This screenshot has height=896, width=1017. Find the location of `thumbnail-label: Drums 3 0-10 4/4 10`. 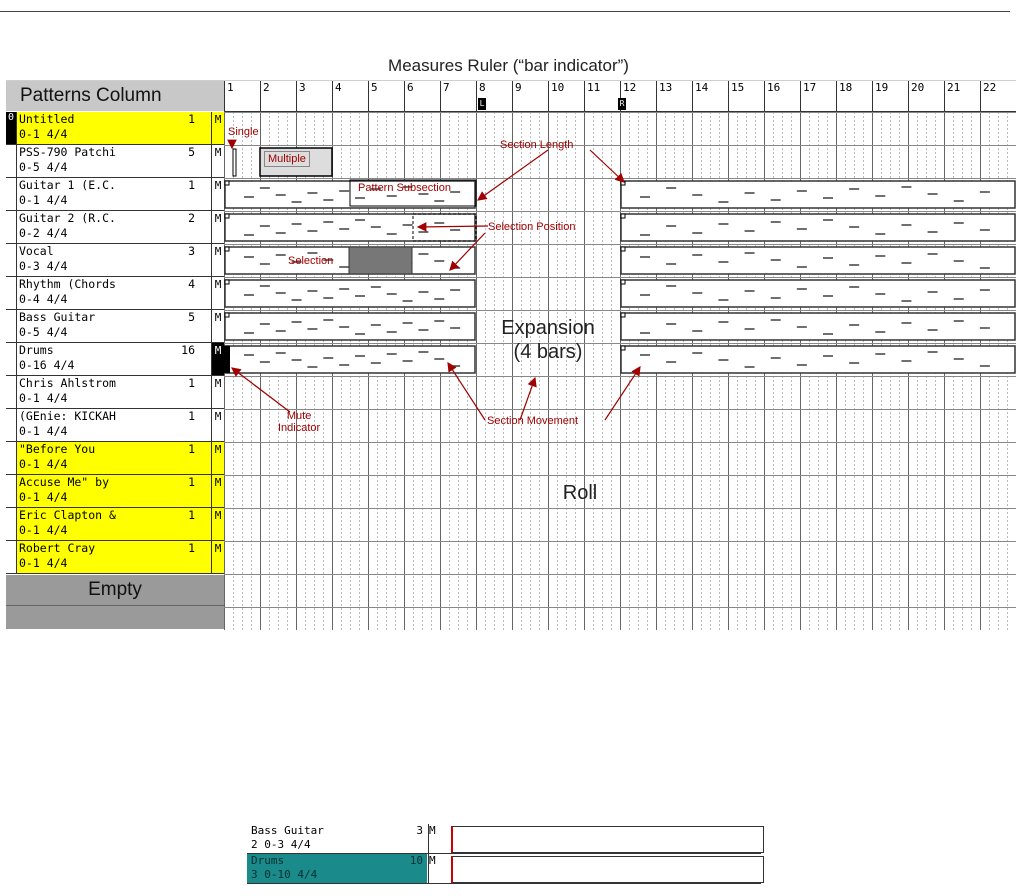

thumbnail-label: Drums 3 0-10 4/4 10 is located at coordinates (337, 868).